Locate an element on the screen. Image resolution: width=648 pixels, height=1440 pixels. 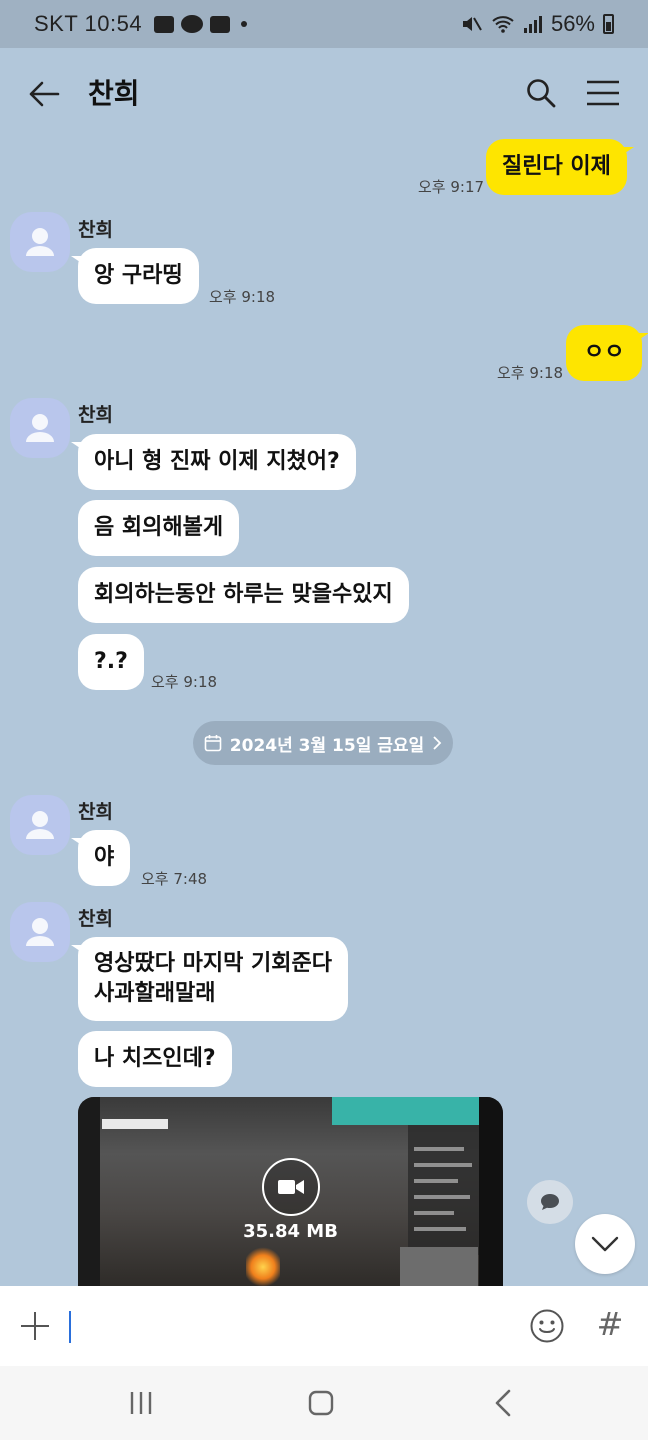
video-overlay-banner is located at coordinates (406, 1111).